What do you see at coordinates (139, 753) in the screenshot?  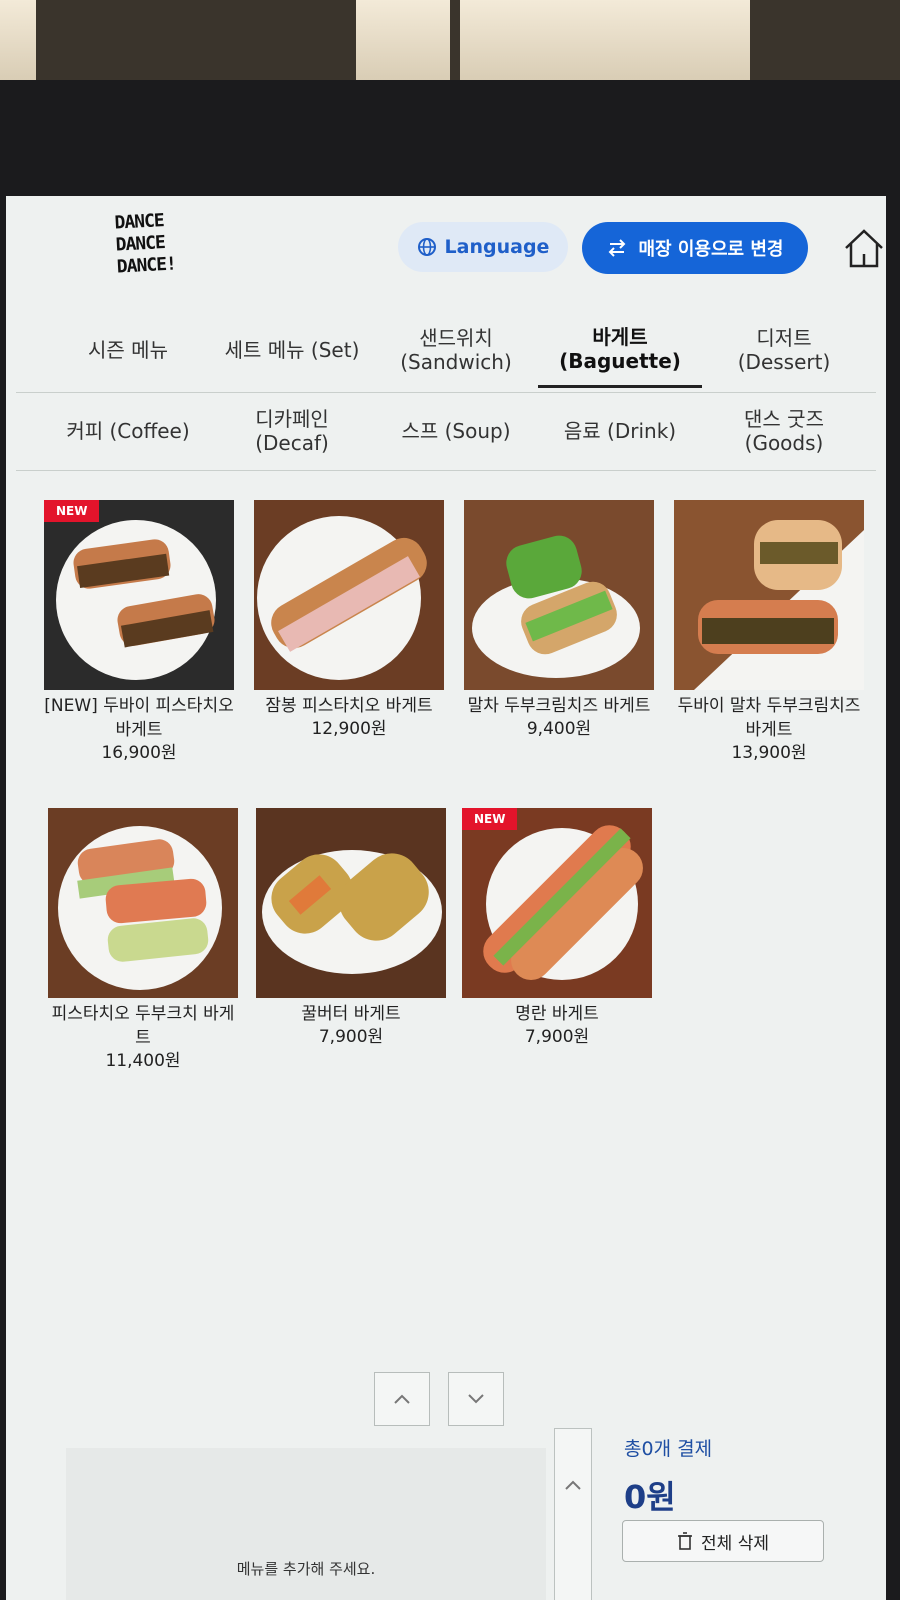 I see `product-price: 16,900원` at bounding box center [139, 753].